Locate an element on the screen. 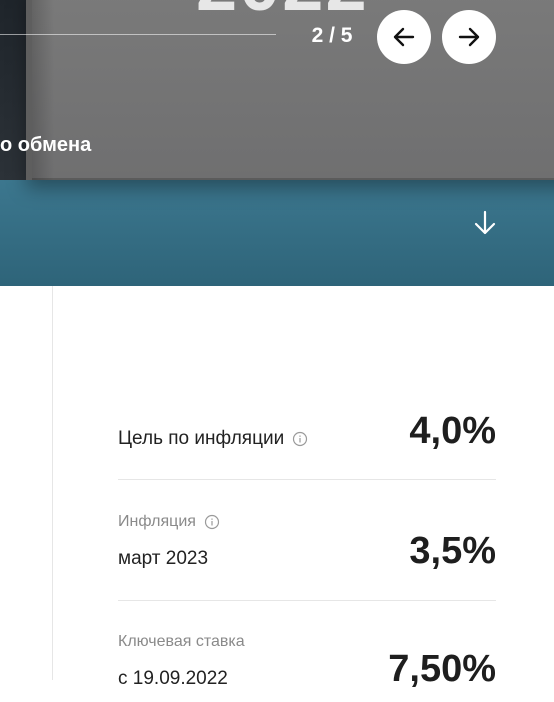 The image size is (554, 702). prev-slide-button is located at coordinates (404, 37).